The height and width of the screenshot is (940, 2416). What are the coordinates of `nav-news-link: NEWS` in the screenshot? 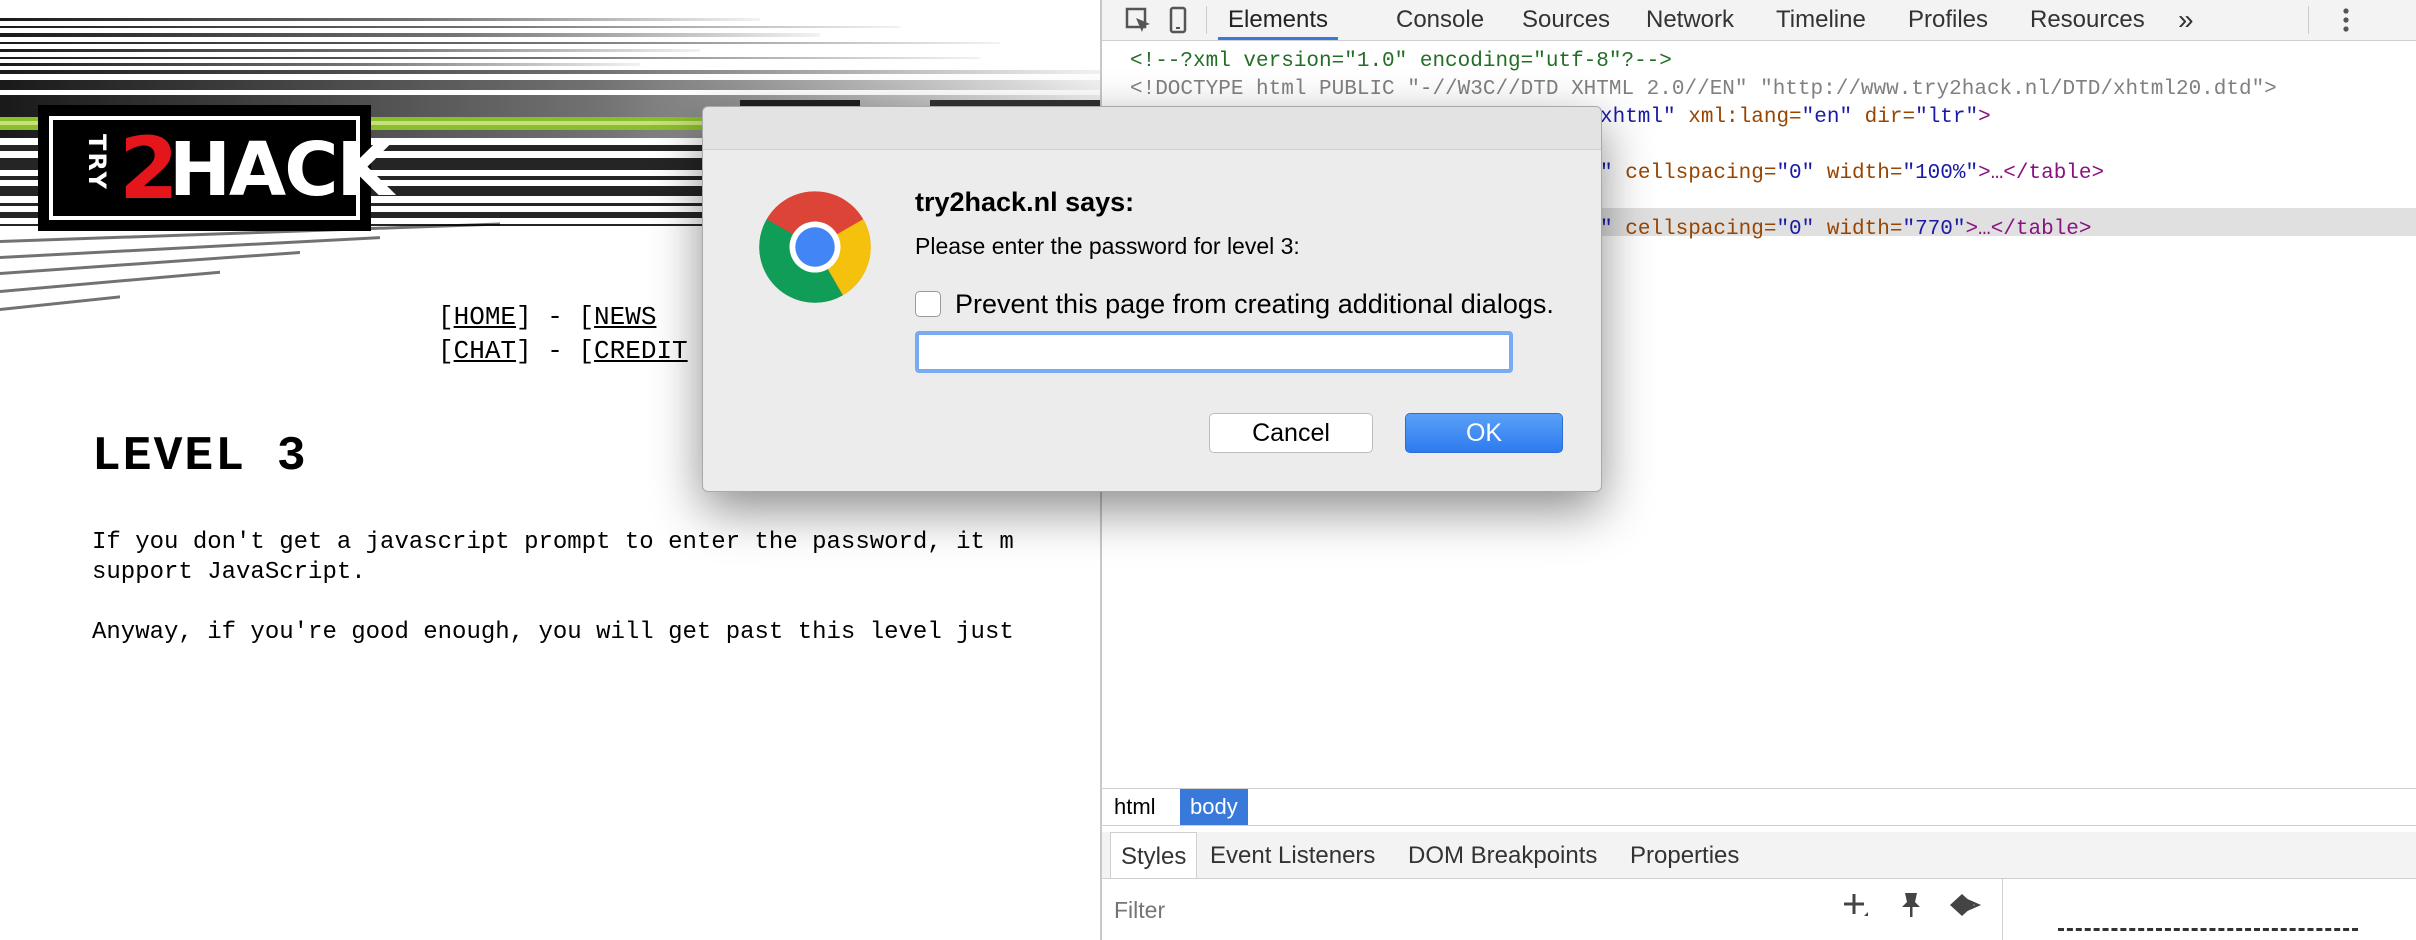 It's located at (625, 317).